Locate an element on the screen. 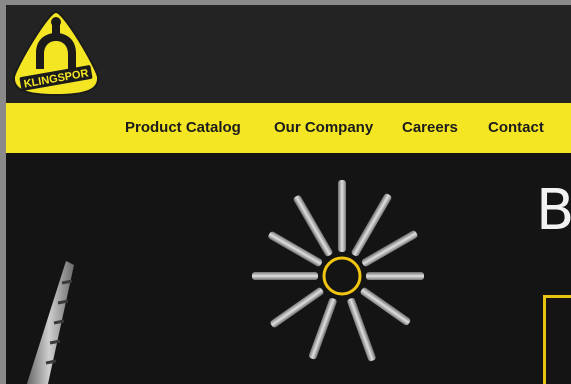 This screenshot has width=571, height=384. nav-product-catalog: Product Catalog is located at coordinates (183, 128).